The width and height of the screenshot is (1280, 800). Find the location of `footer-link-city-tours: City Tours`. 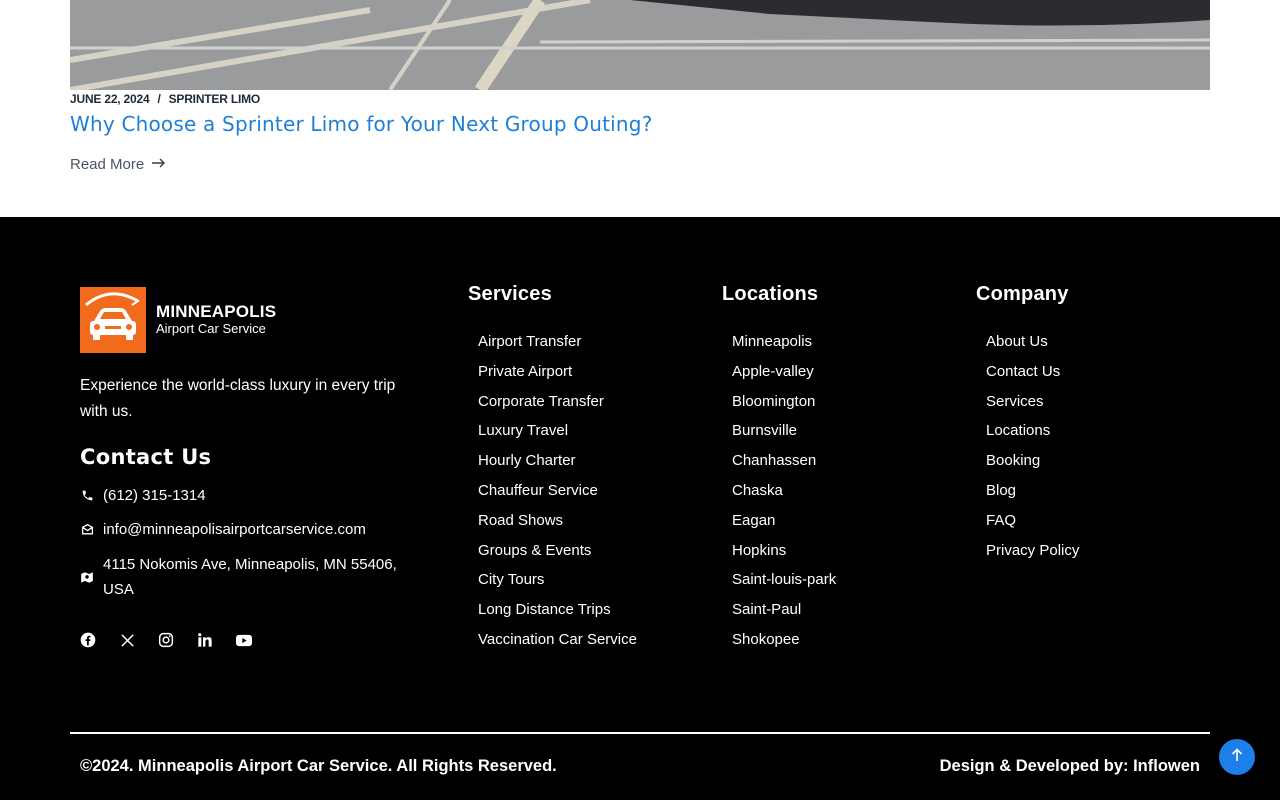

footer-link-city-tours: City Tours is located at coordinates (557, 585).